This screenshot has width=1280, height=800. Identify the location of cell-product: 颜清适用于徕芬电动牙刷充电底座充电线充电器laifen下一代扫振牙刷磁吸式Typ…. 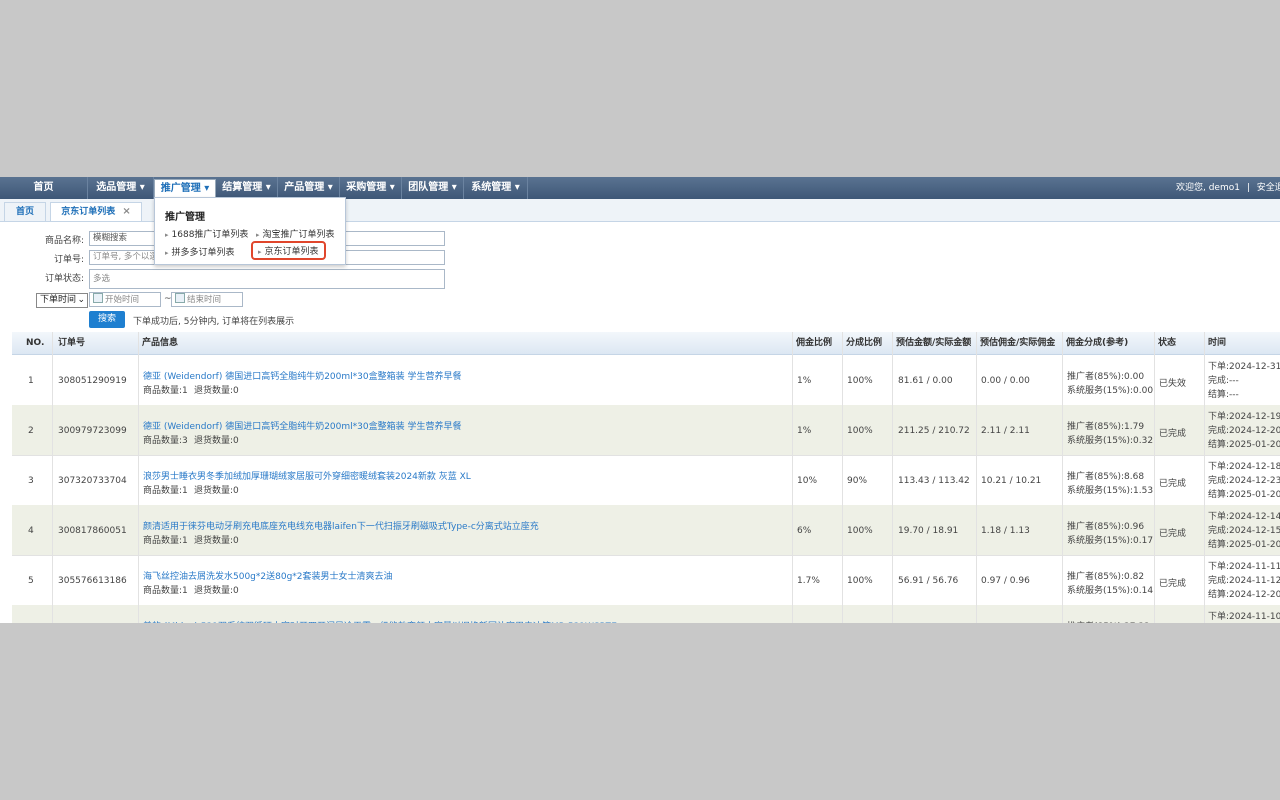
(463, 525).